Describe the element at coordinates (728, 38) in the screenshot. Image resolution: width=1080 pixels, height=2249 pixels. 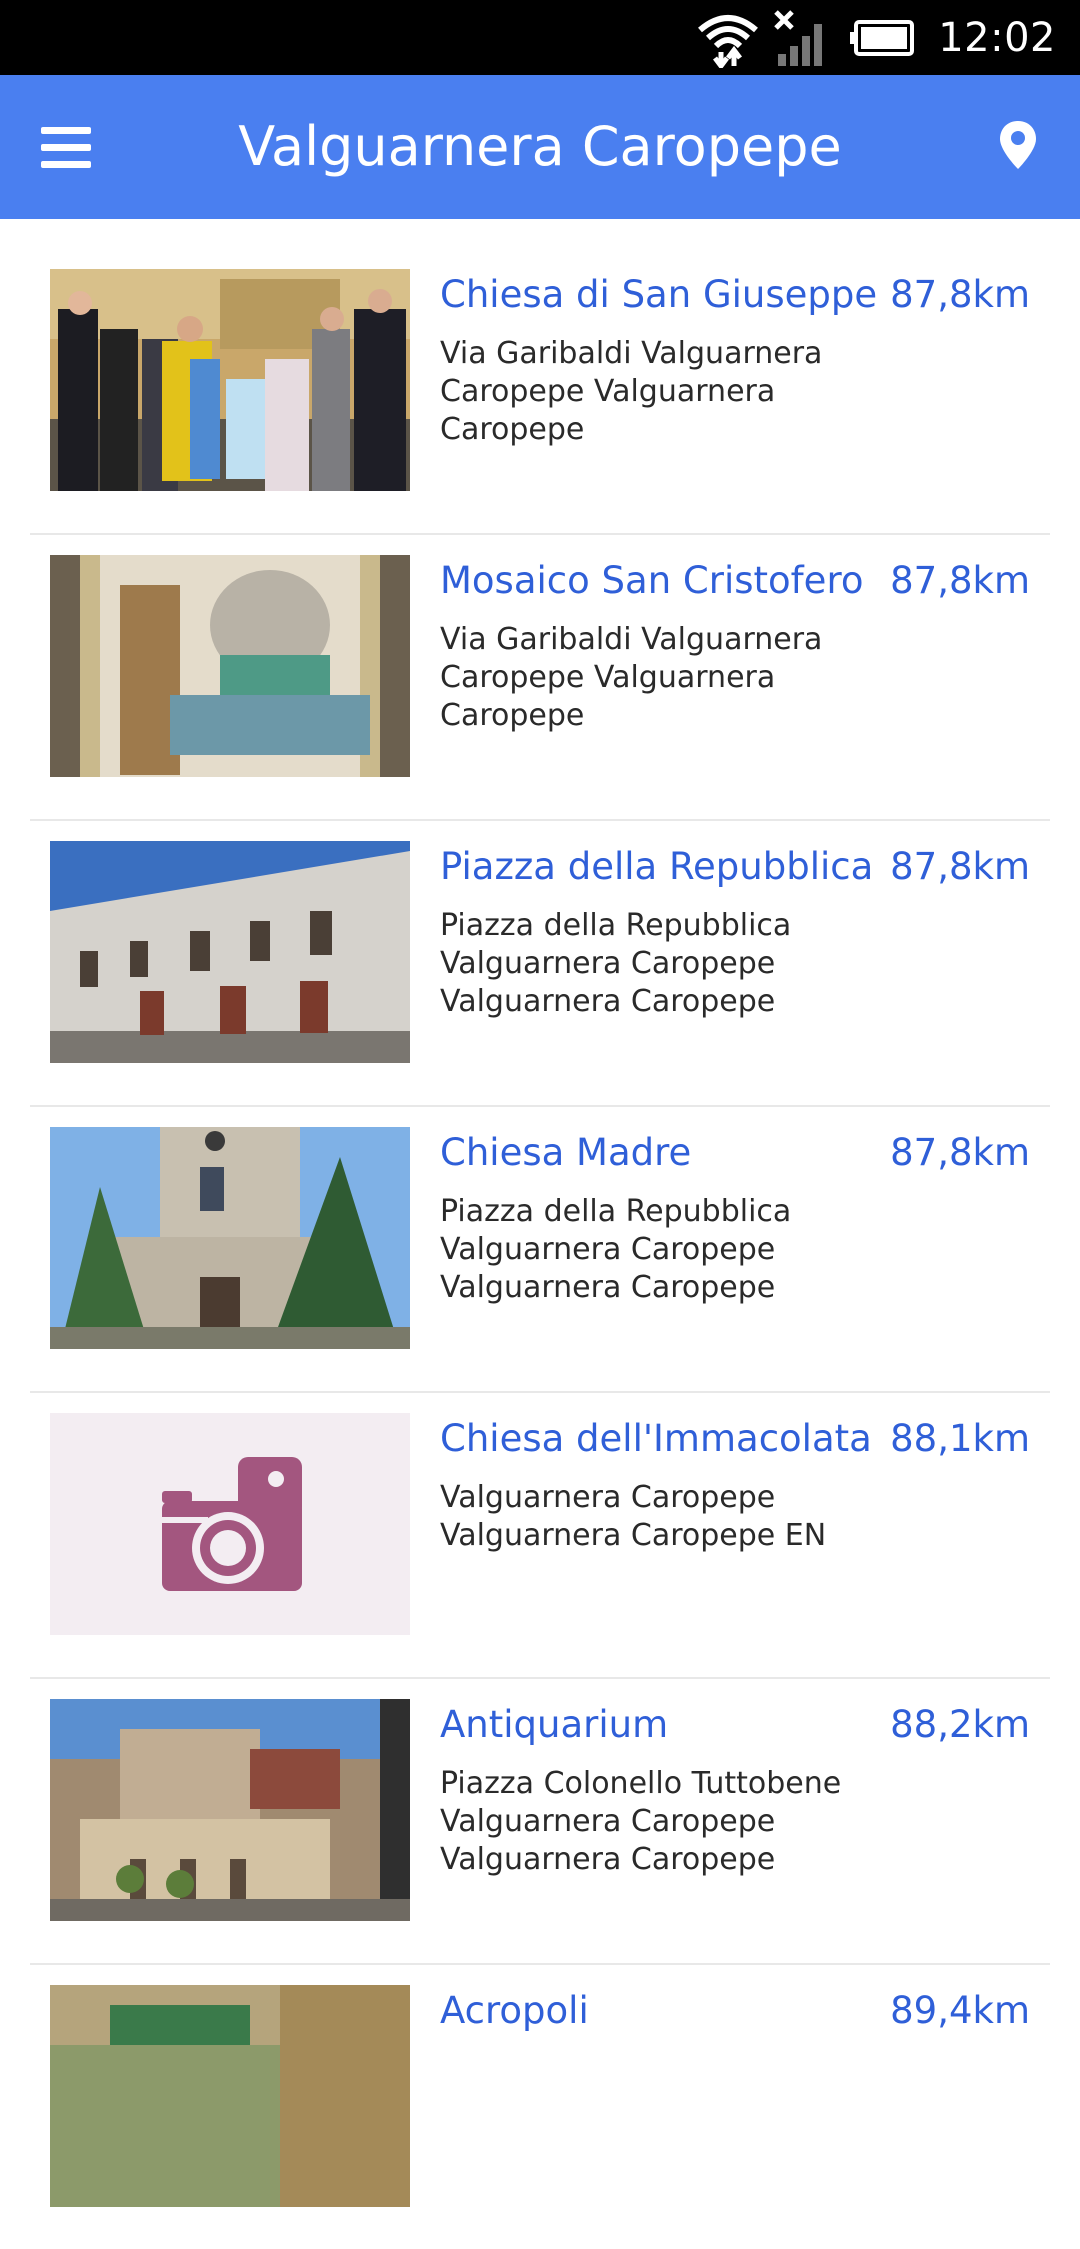
I see `wifi-icon` at that location.